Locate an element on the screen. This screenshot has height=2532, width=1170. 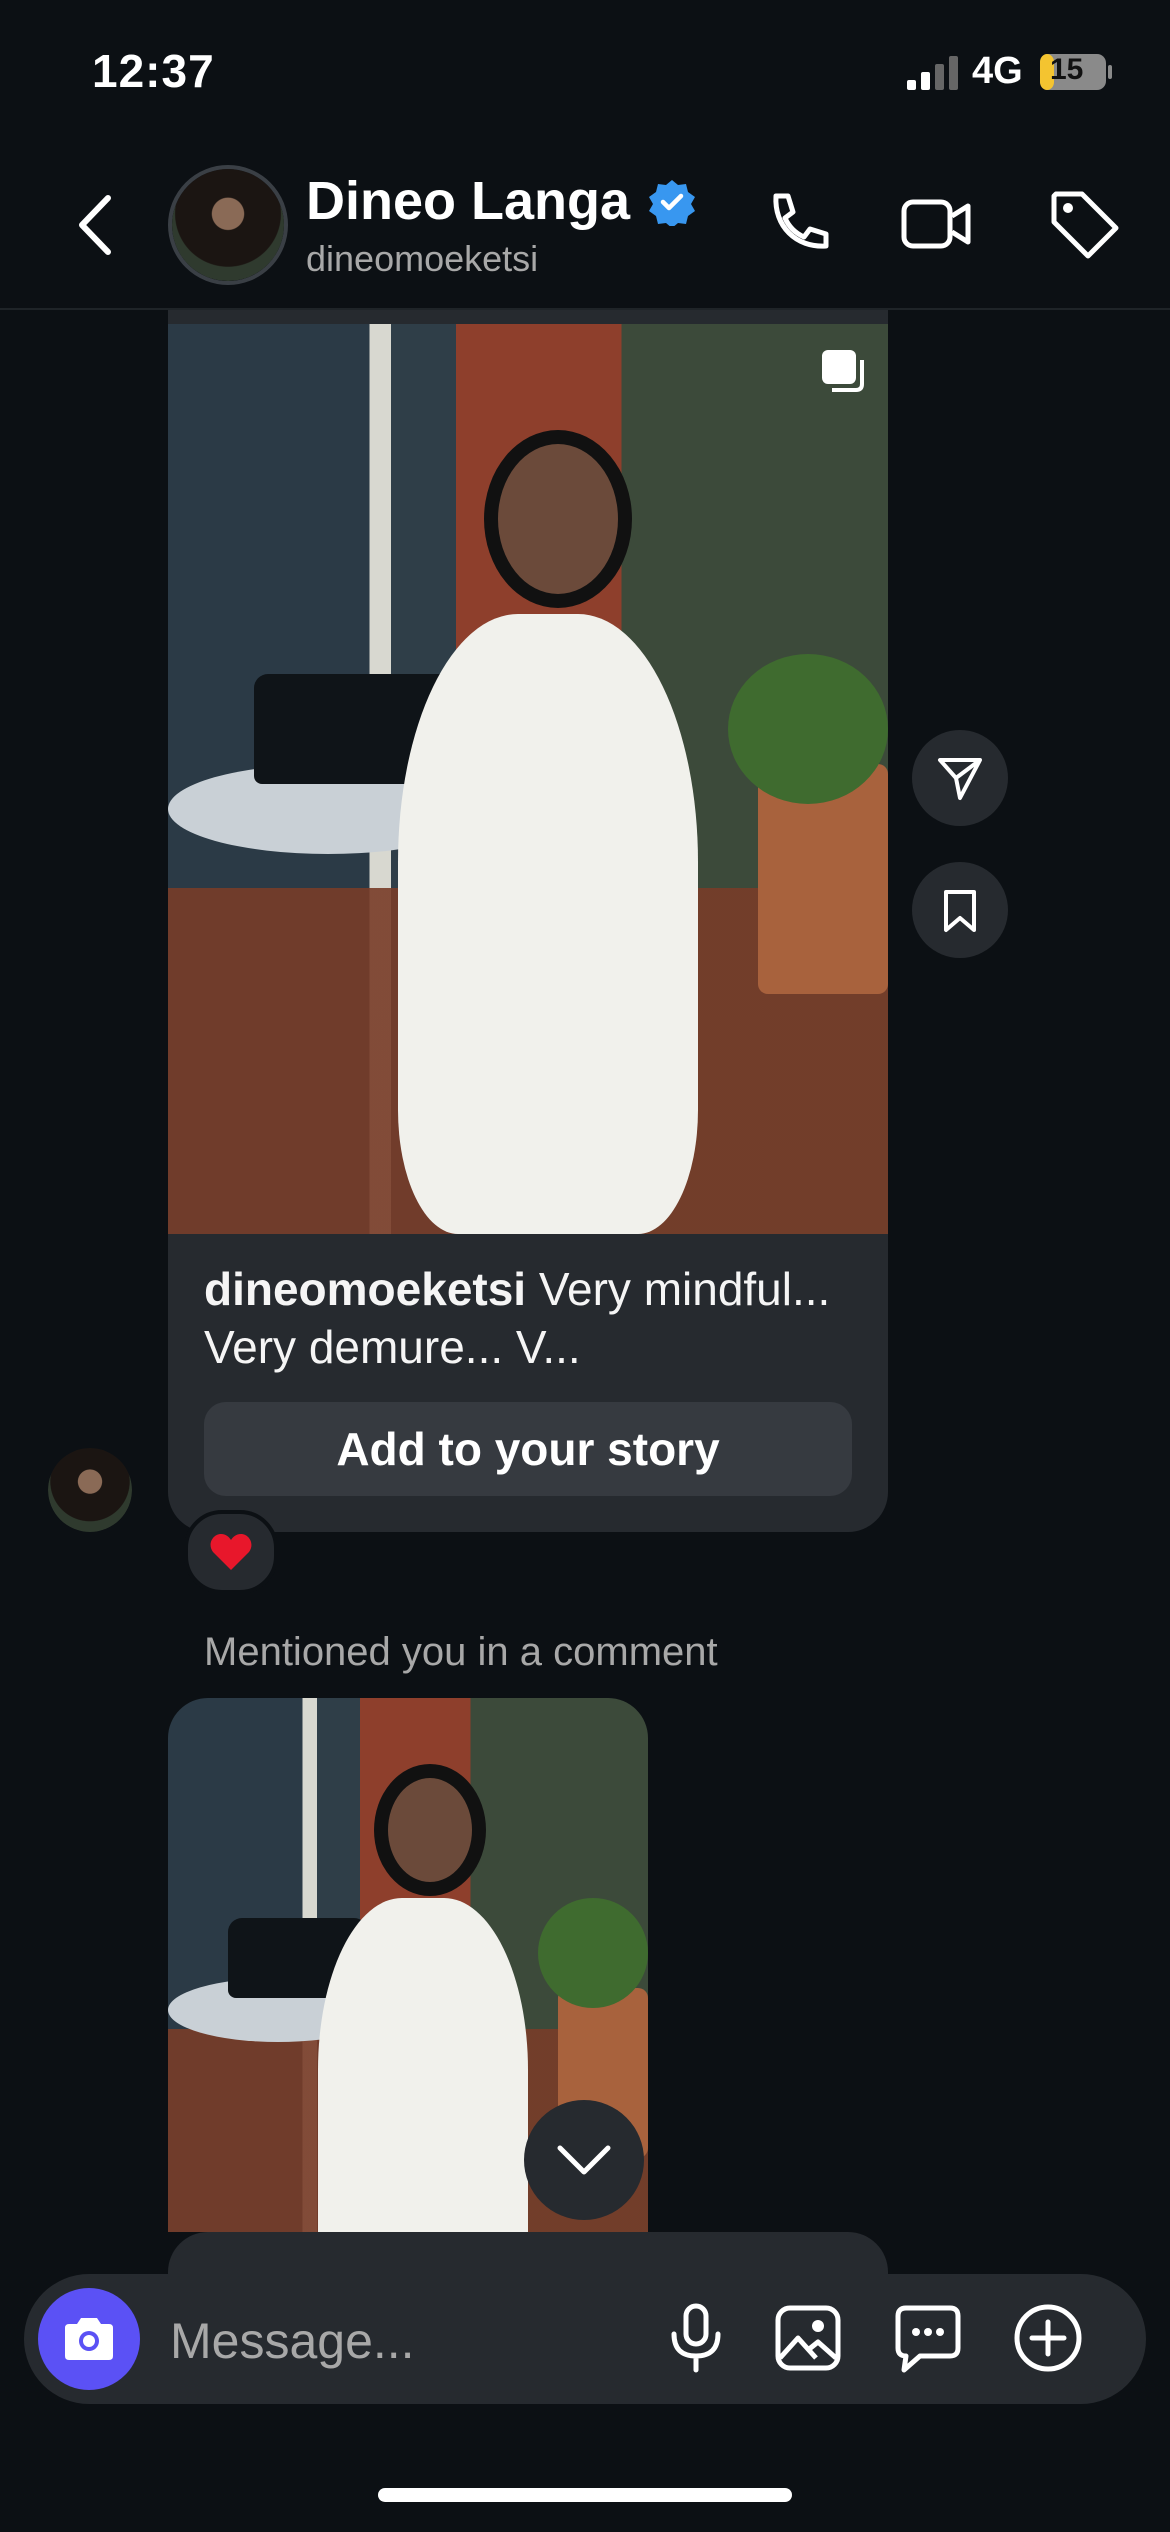
bookmark-icon is located at coordinates (960, 911).